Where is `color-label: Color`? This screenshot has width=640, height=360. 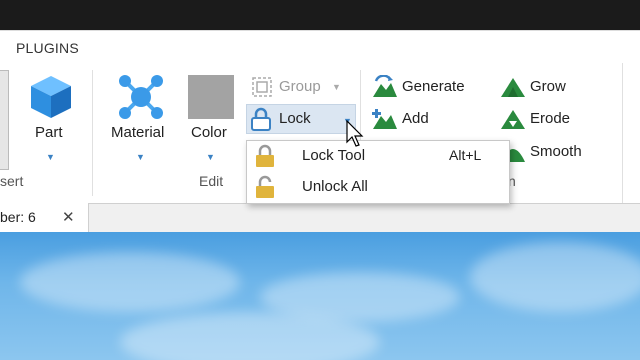
color-label: Color is located at coordinates (209, 132).